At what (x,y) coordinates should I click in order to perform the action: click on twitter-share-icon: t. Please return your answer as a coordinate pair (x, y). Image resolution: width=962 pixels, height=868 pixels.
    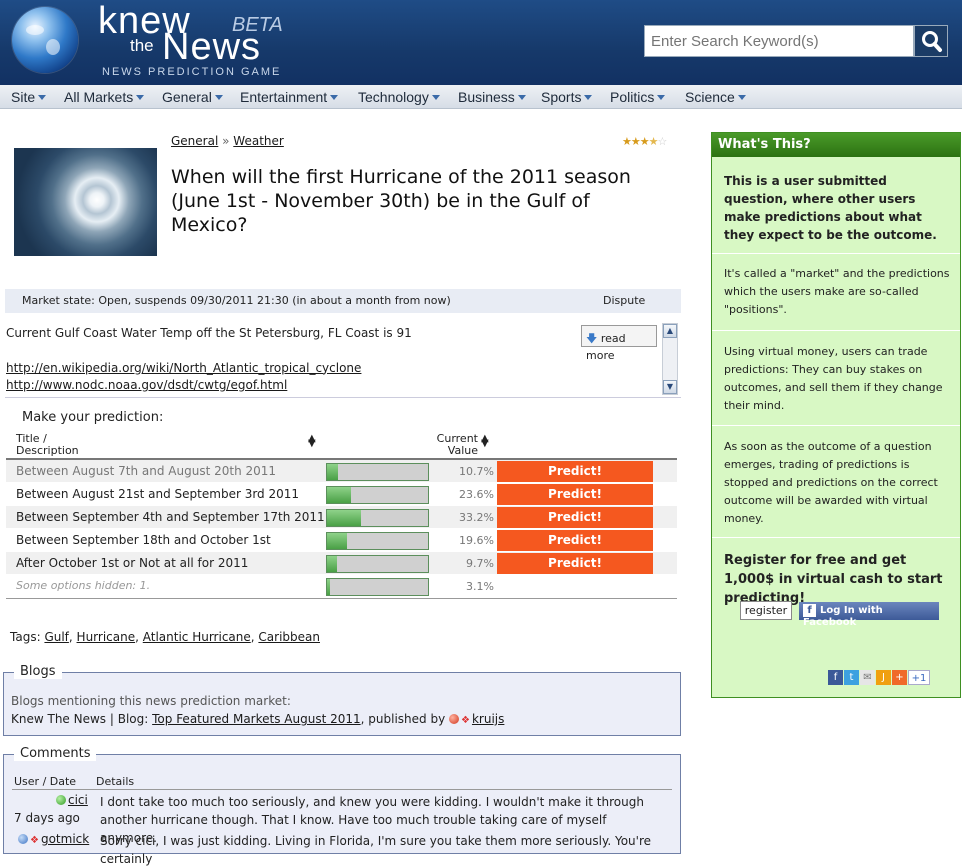
    Looking at the image, I should click on (851, 677).